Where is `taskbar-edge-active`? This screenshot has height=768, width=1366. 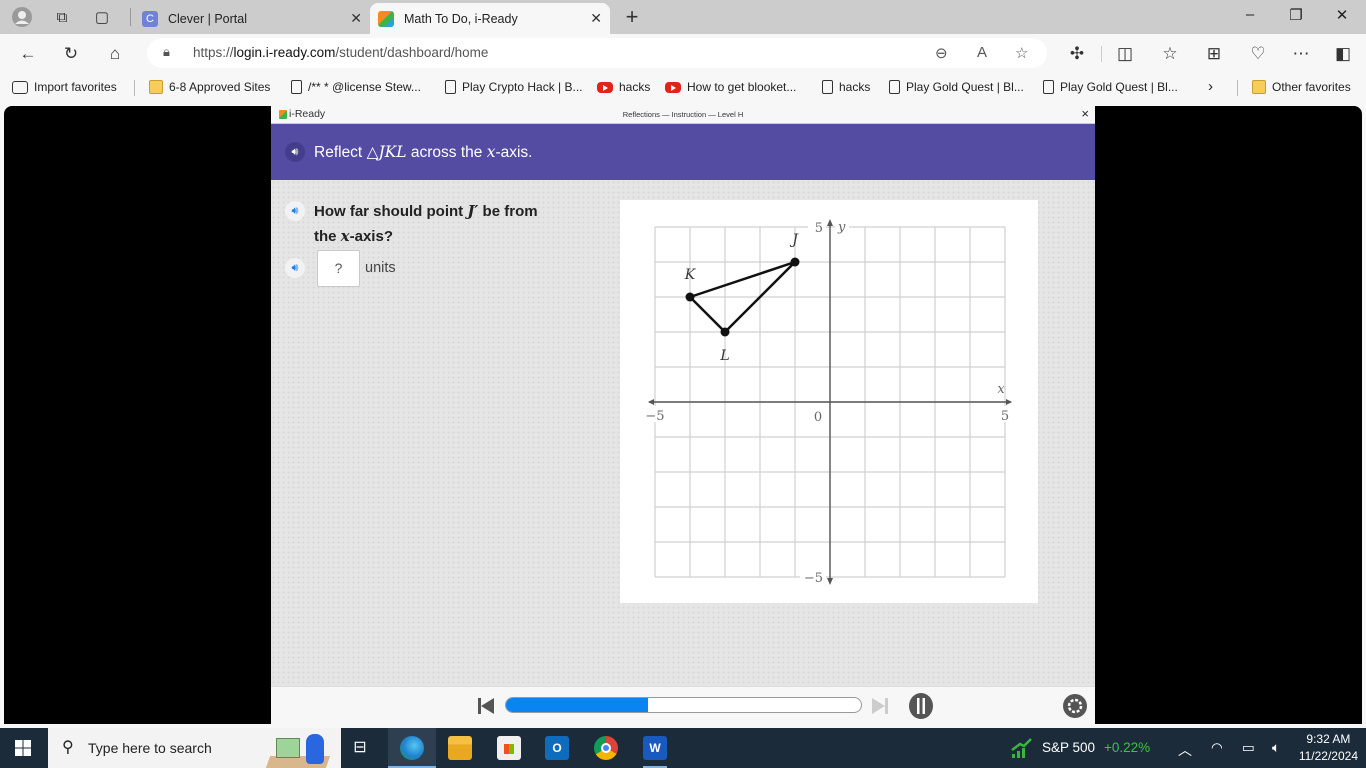 taskbar-edge-active is located at coordinates (412, 748).